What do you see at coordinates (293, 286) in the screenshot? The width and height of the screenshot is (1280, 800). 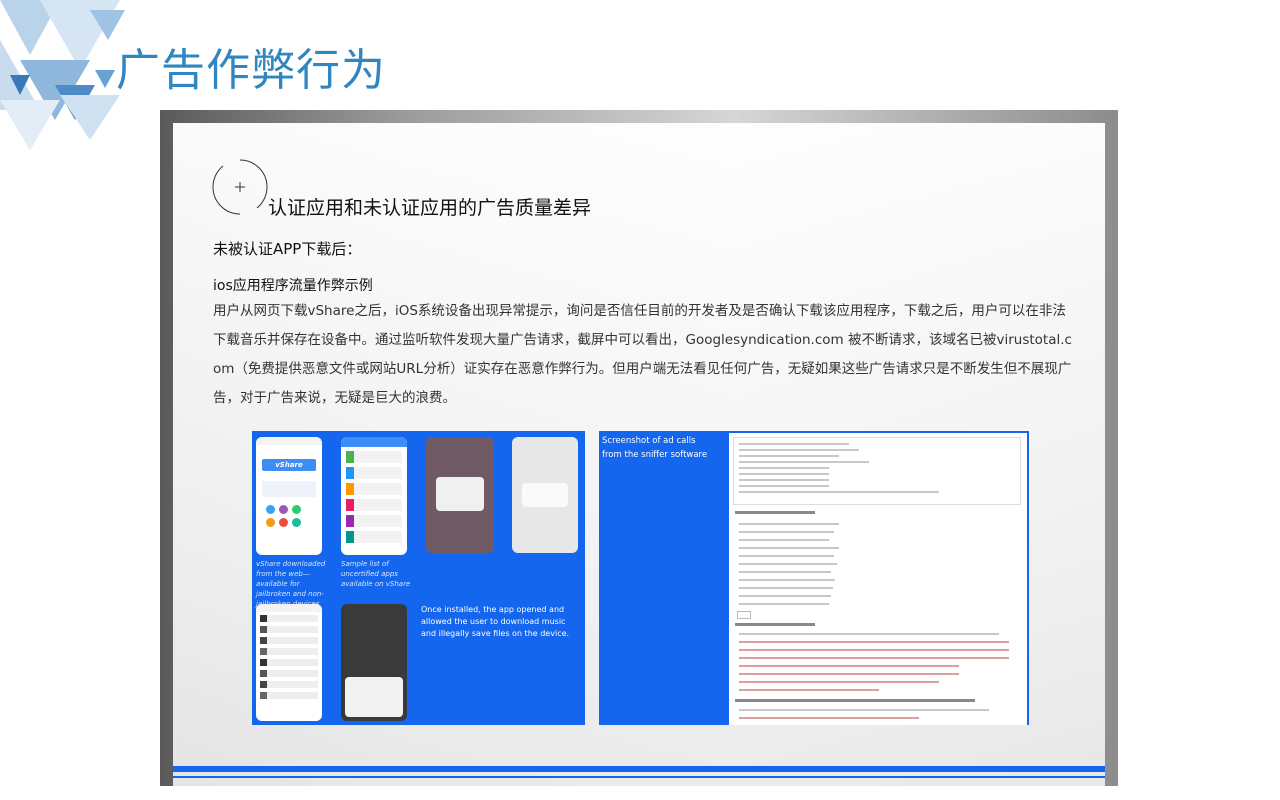 I see `example-title: ios应用程序流量作弊示例` at bounding box center [293, 286].